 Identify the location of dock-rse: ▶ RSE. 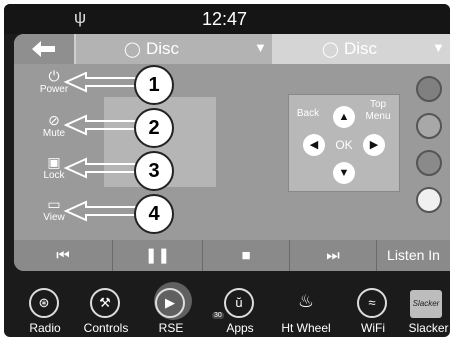
(171, 311).